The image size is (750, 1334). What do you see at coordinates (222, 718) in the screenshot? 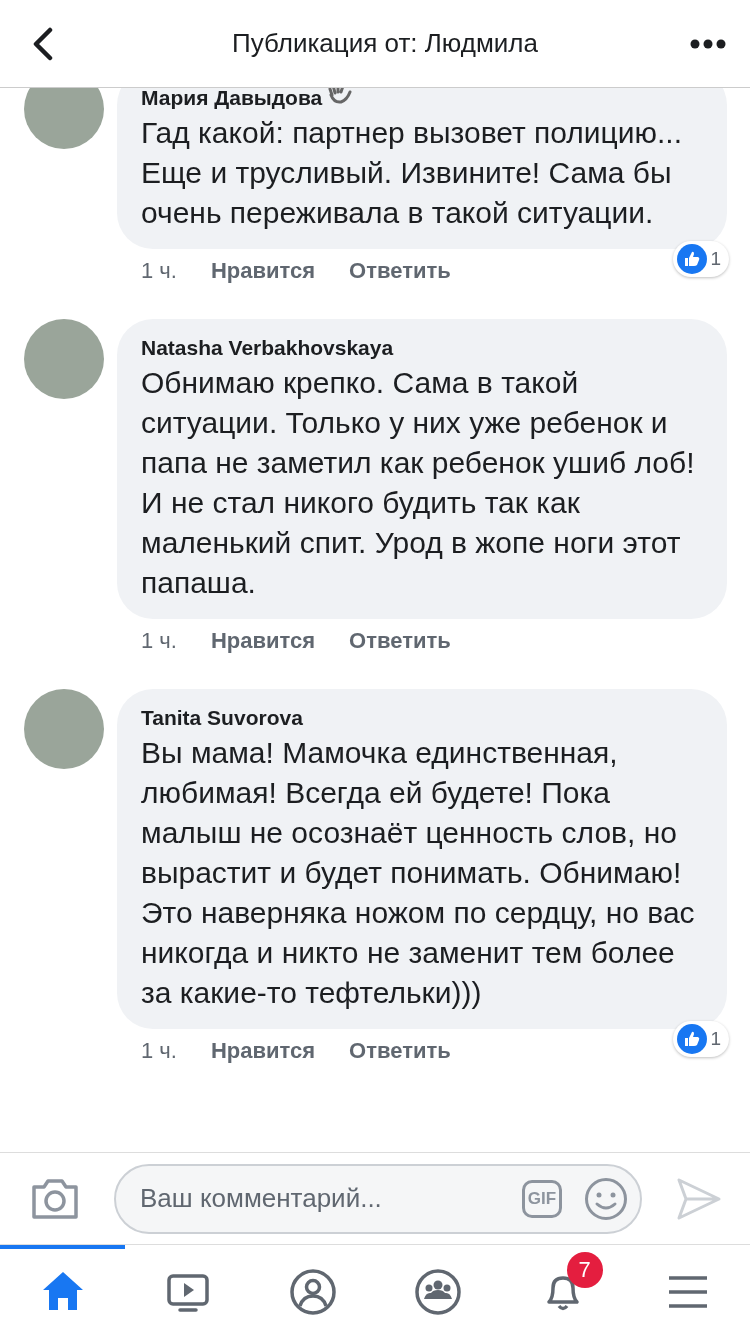
I see `author-name: Tanita Suvorova` at bounding box center [222, 718].